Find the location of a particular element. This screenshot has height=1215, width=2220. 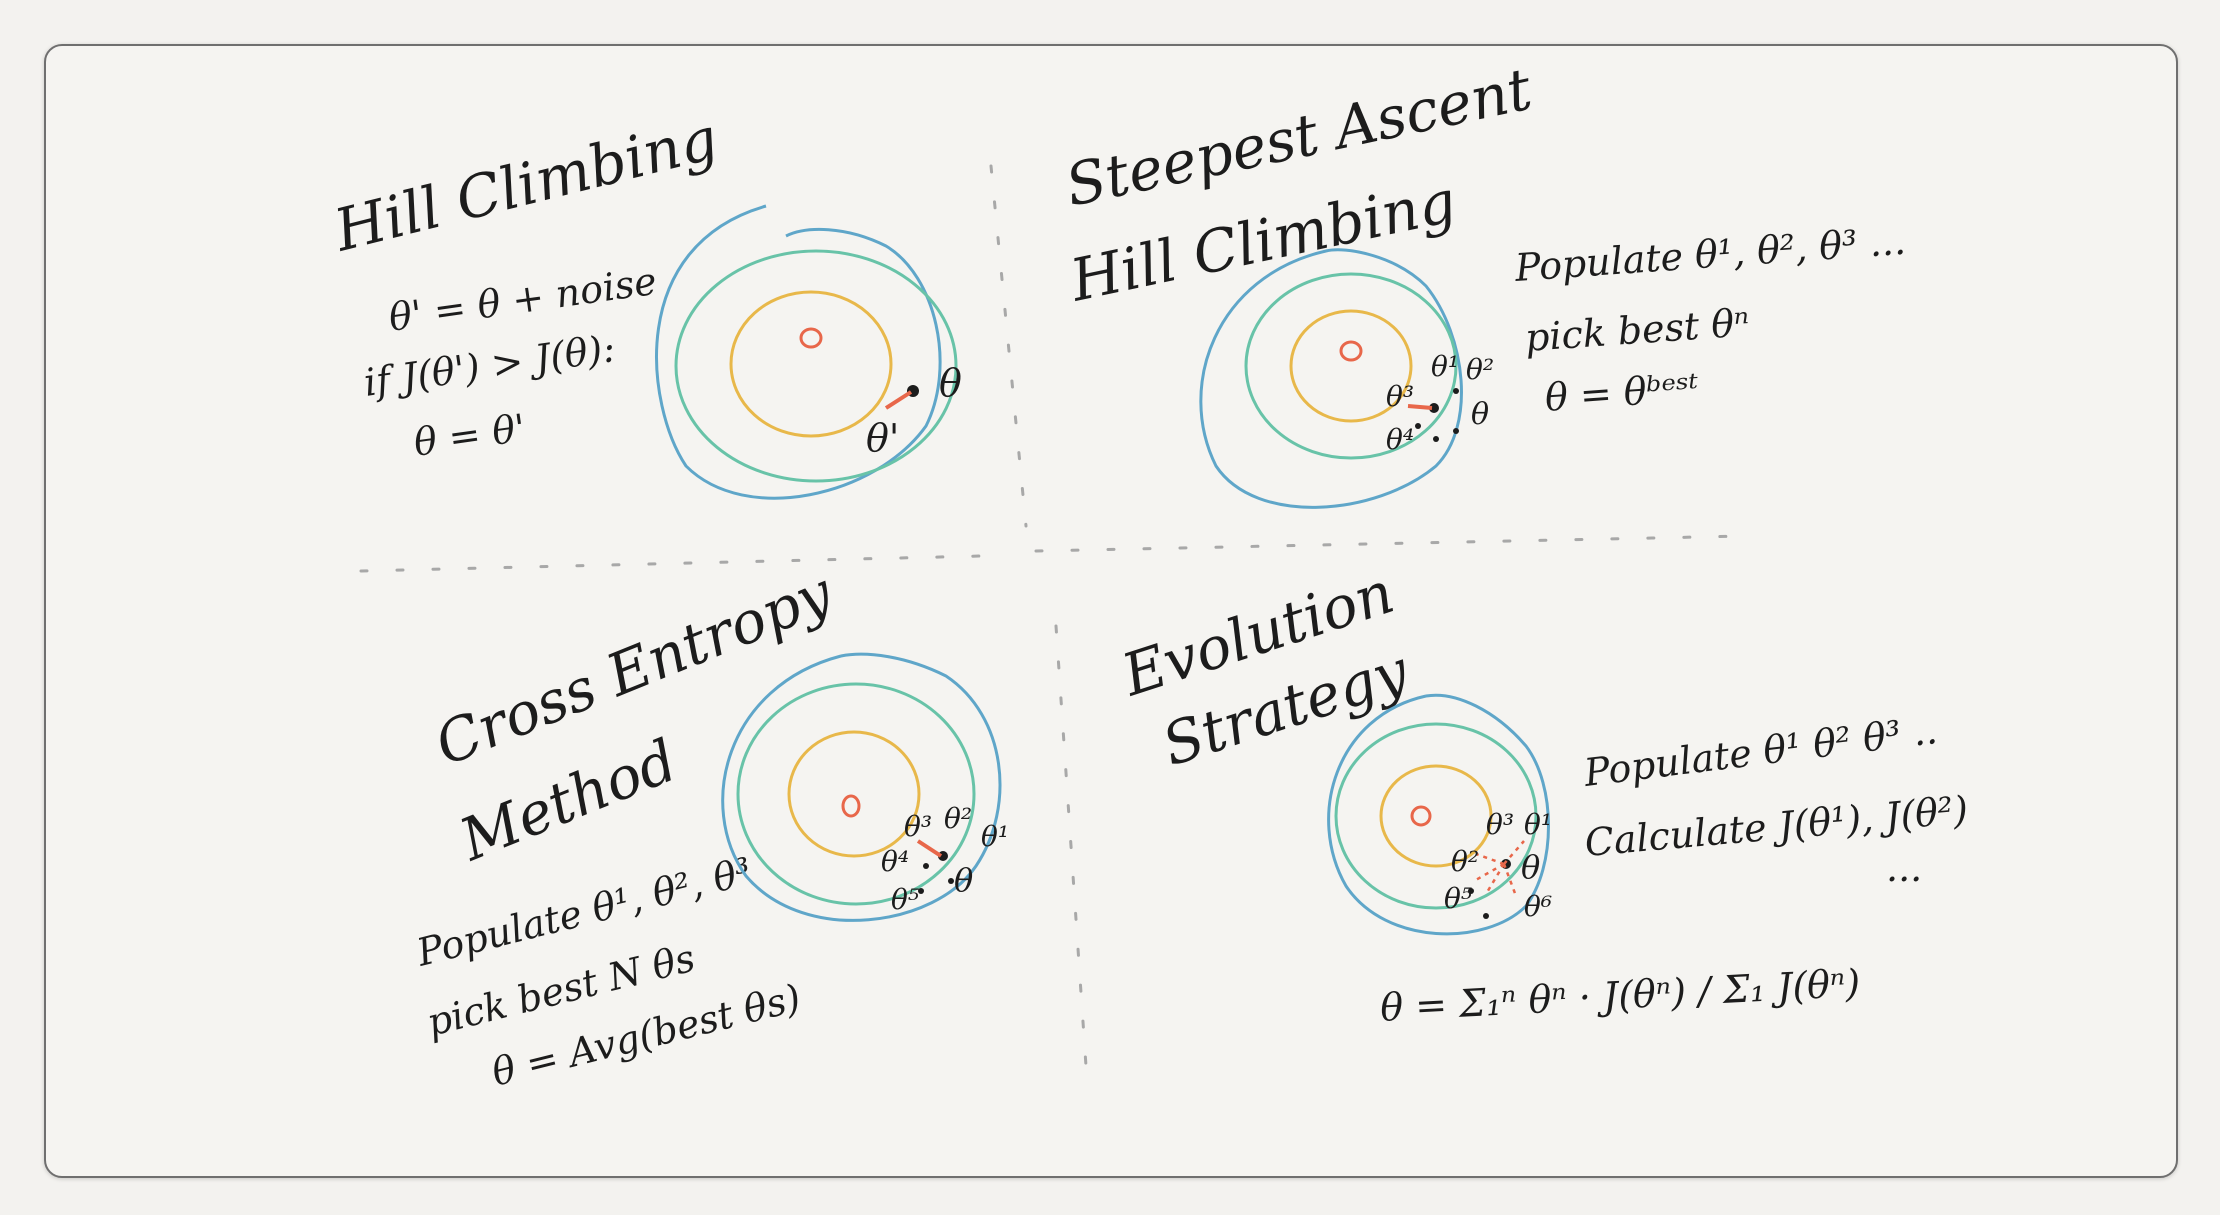

steepest-ascent-line-2: pick best θⁿ is located at coordinates (1637, 330).